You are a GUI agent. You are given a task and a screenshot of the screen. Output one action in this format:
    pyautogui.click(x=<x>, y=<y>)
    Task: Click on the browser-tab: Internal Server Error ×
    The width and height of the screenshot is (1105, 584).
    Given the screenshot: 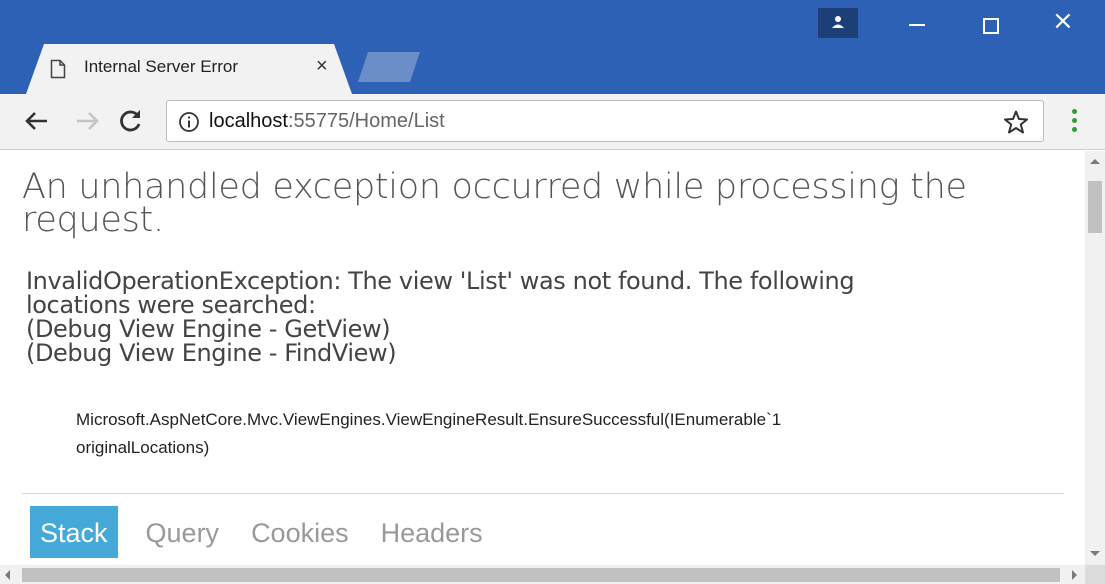 What is the action you would take?
    pyautogui.click(x=189, y=69)
    